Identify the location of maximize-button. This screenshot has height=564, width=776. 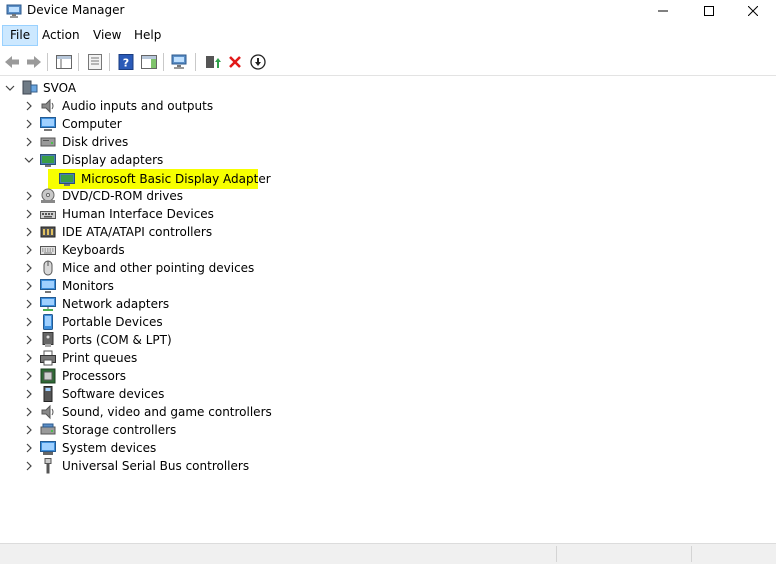
(709, 11).